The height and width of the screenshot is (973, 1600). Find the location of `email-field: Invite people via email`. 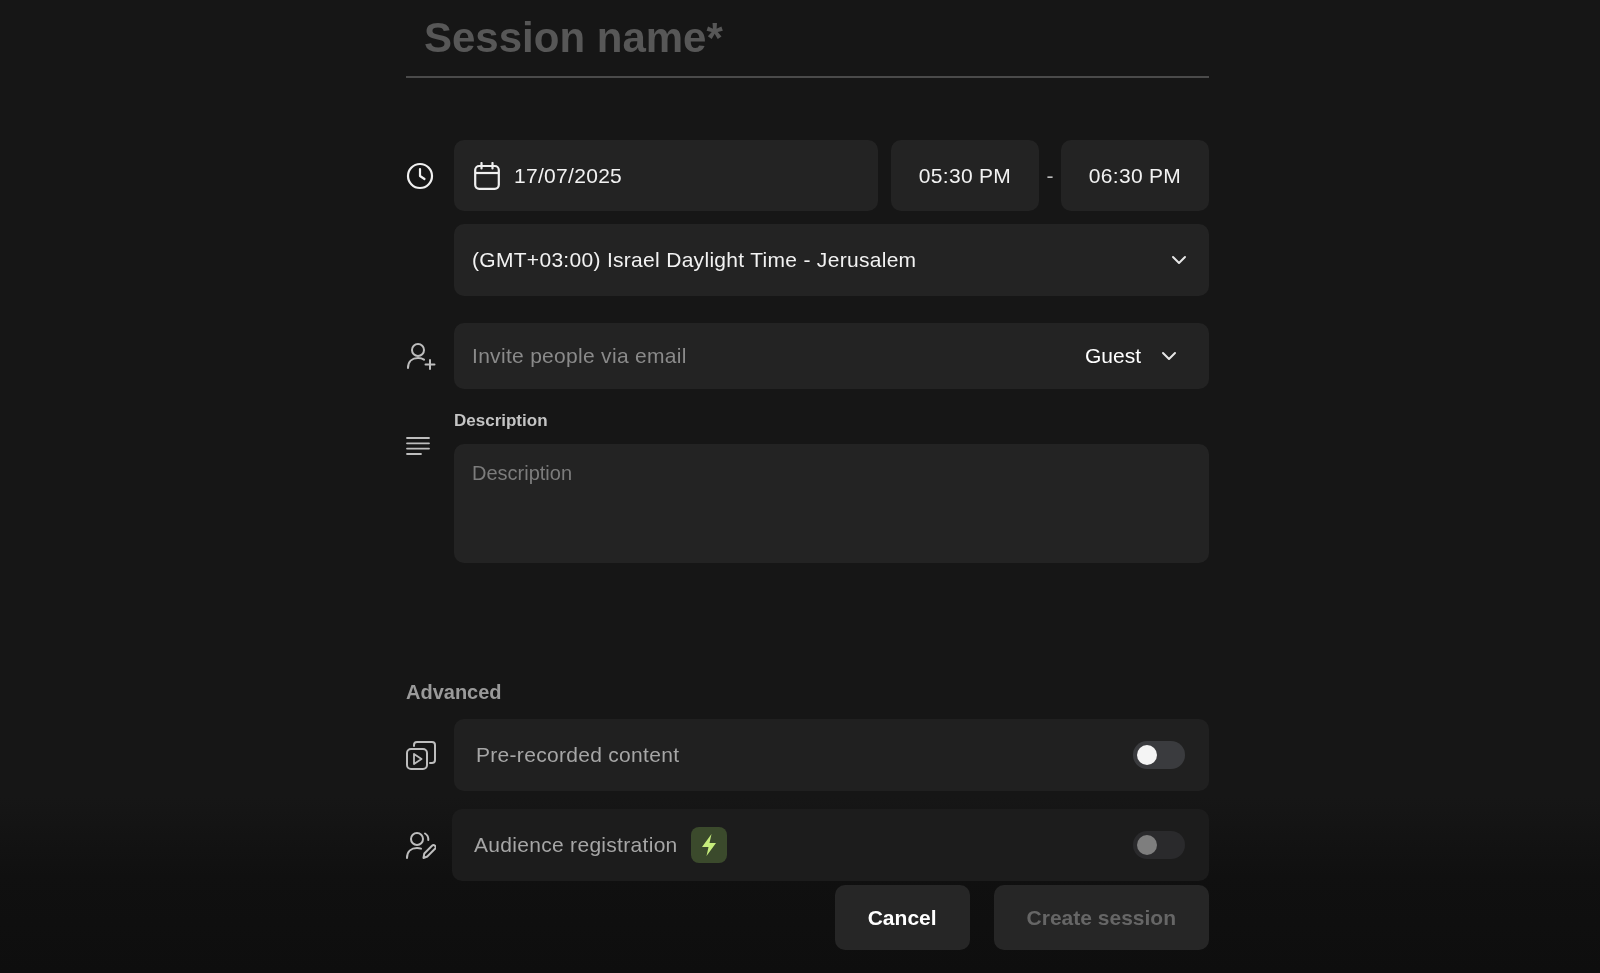

email-field: Invite people via email is located at coordinates (760, 356).